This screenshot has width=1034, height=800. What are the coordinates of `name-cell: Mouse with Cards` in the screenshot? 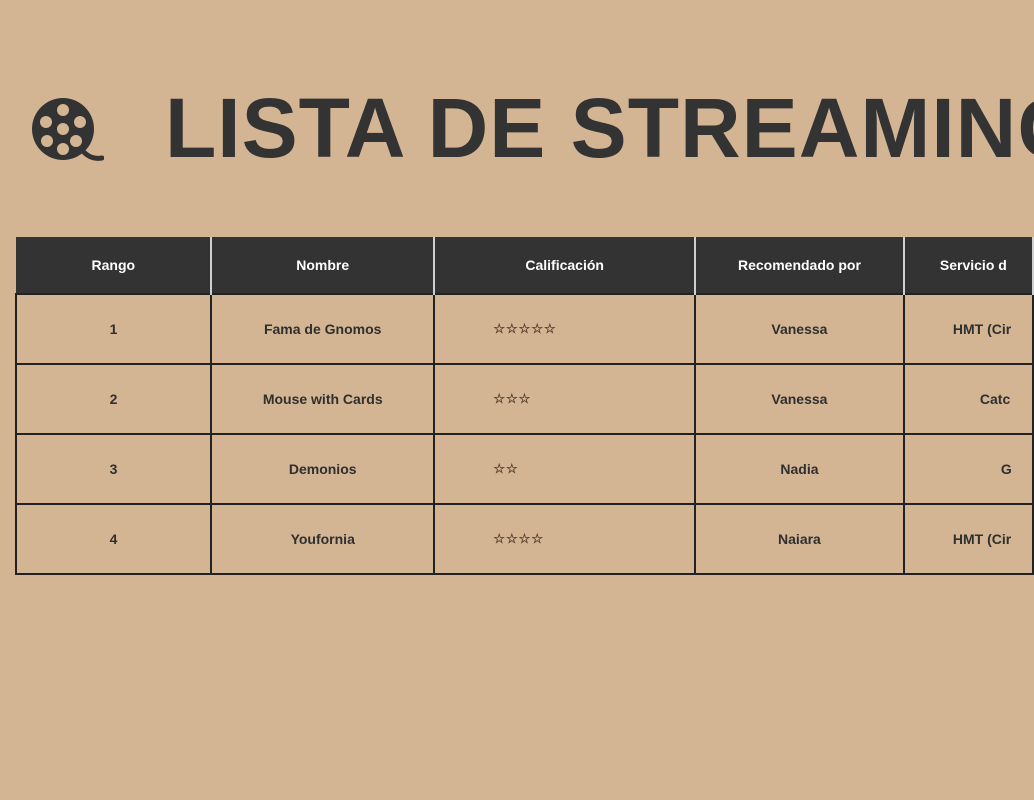 It's located at (323, 399).